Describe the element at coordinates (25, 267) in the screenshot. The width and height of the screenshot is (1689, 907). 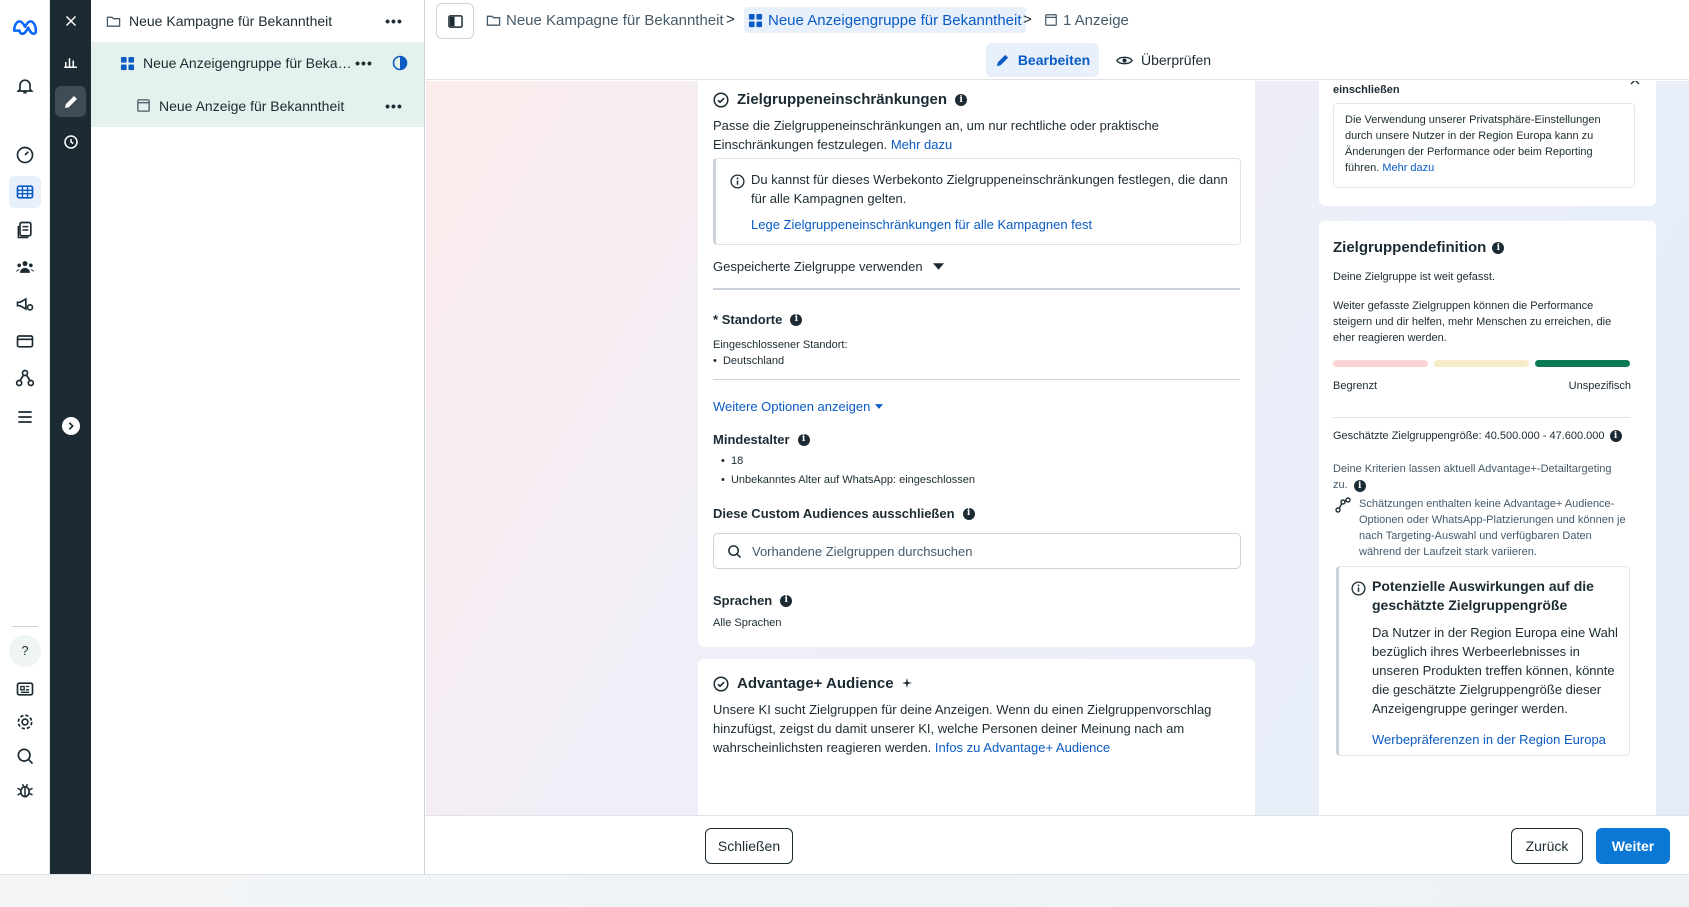
I see `audiences-people-icon` at that location.